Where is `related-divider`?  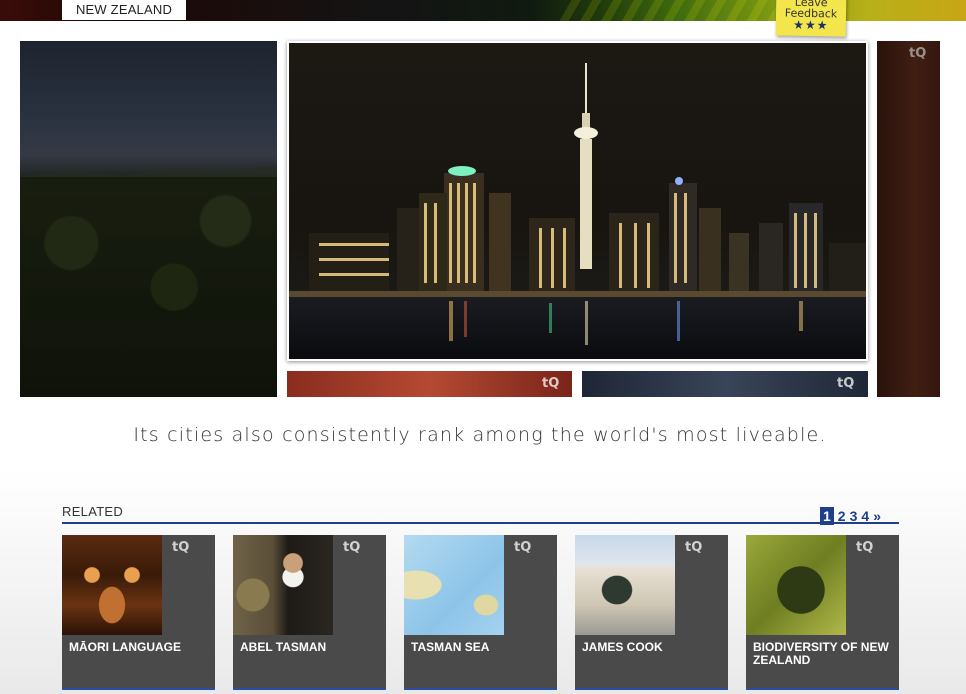 related-divider is located at coordinates (480, 523).